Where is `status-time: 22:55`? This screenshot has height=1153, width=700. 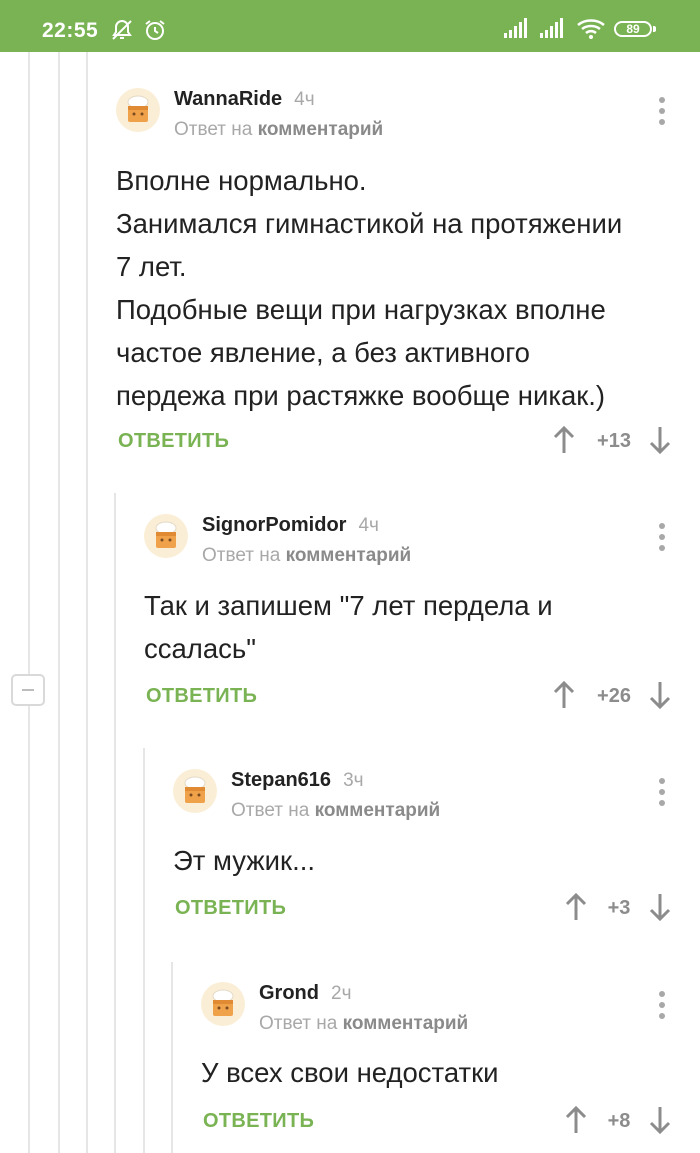 status-time: 22:55 is located at coordinates (70, 30).